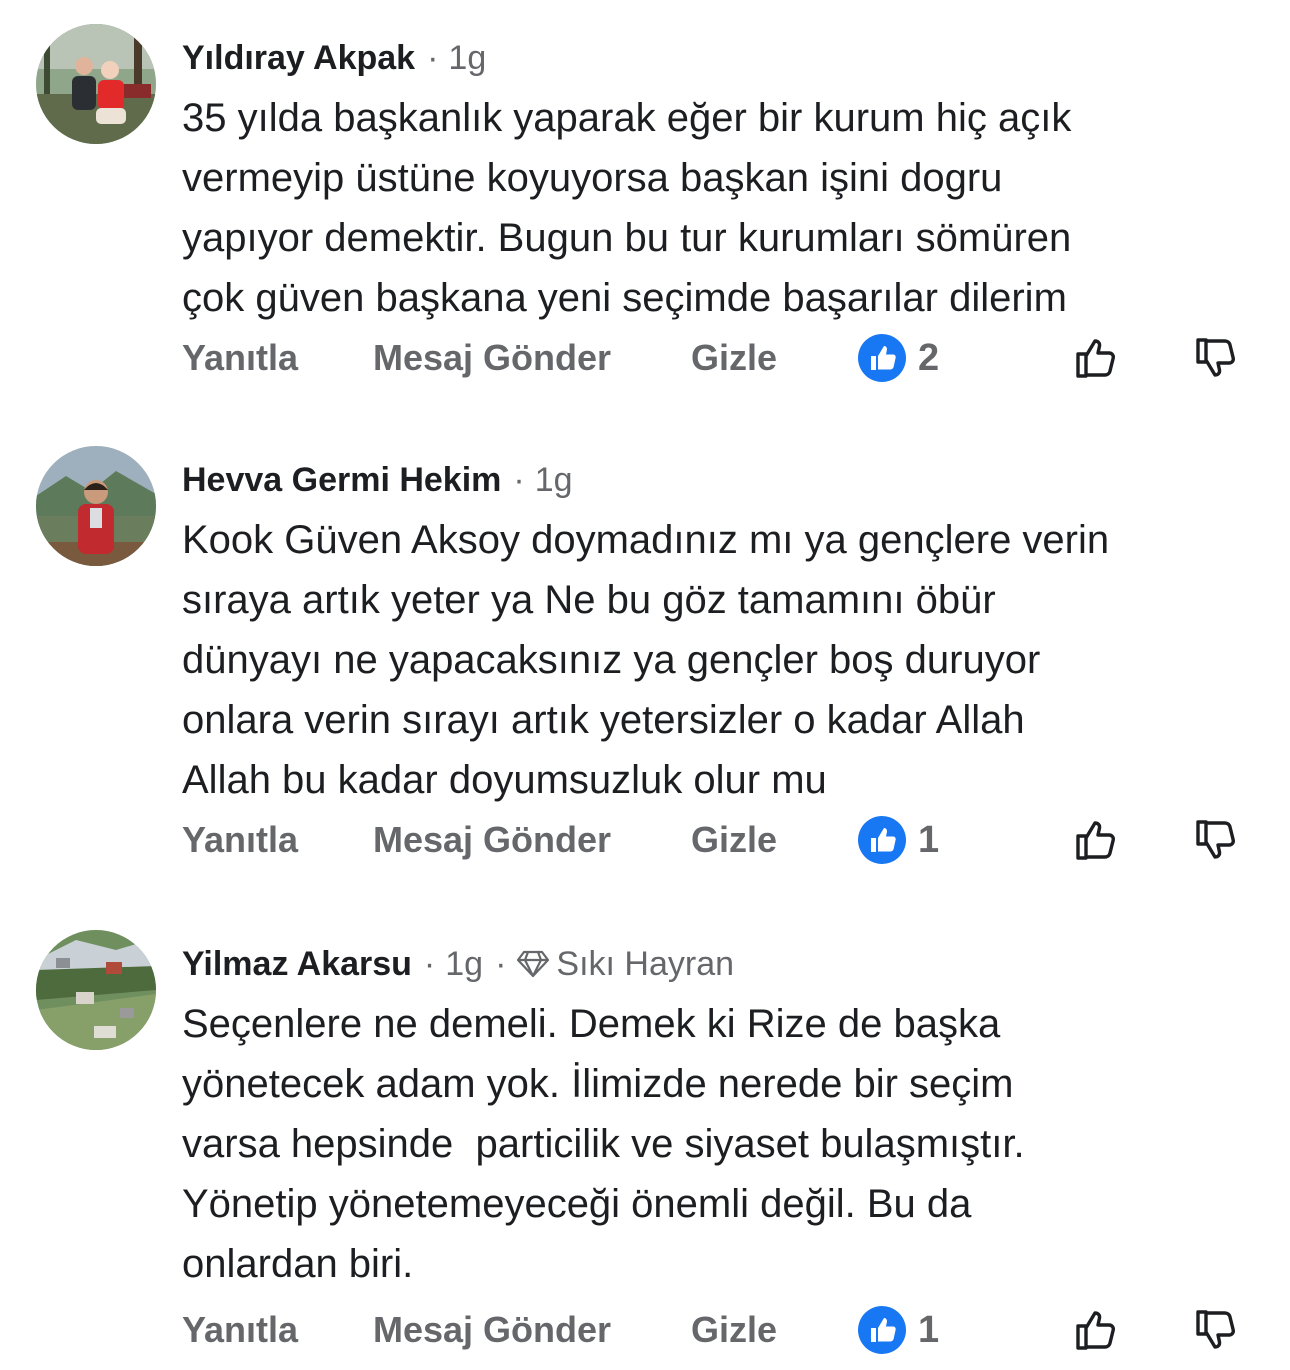  I want to click on comment-actions: Yanıtla Mesaj Gönder Gizle 2, so click(645, 358).